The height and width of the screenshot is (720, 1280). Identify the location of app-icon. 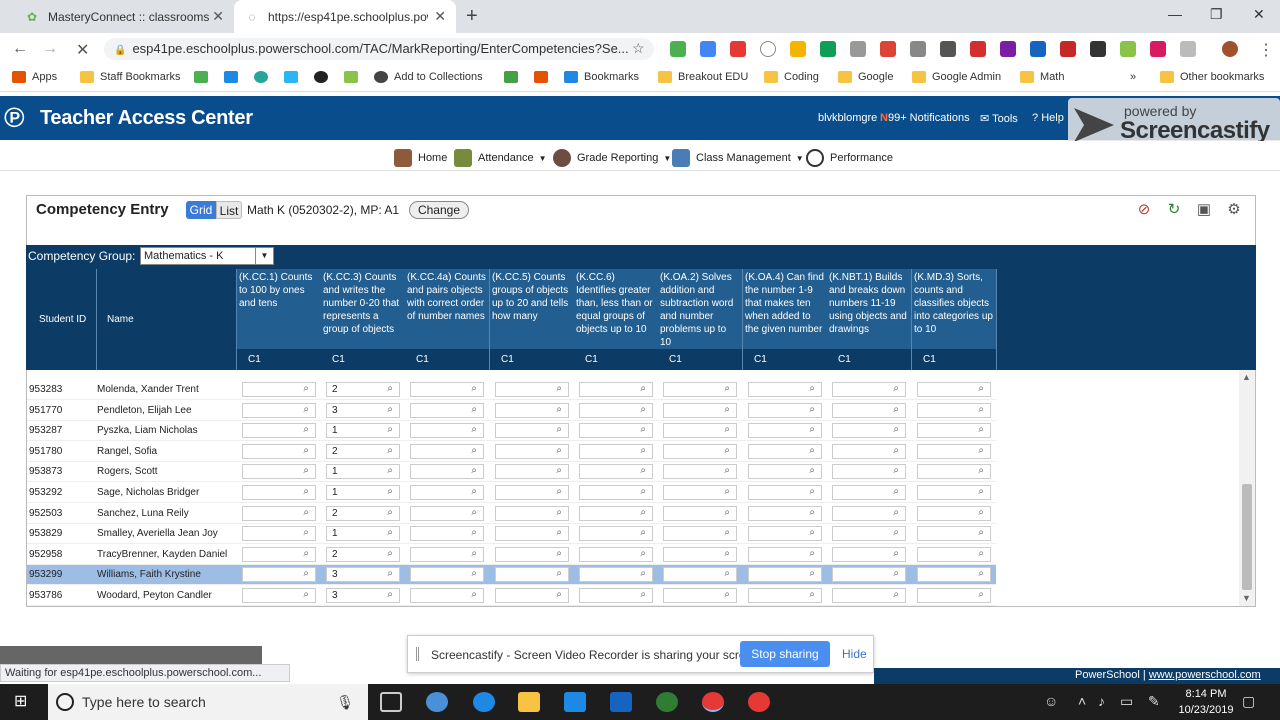
(667, 702).